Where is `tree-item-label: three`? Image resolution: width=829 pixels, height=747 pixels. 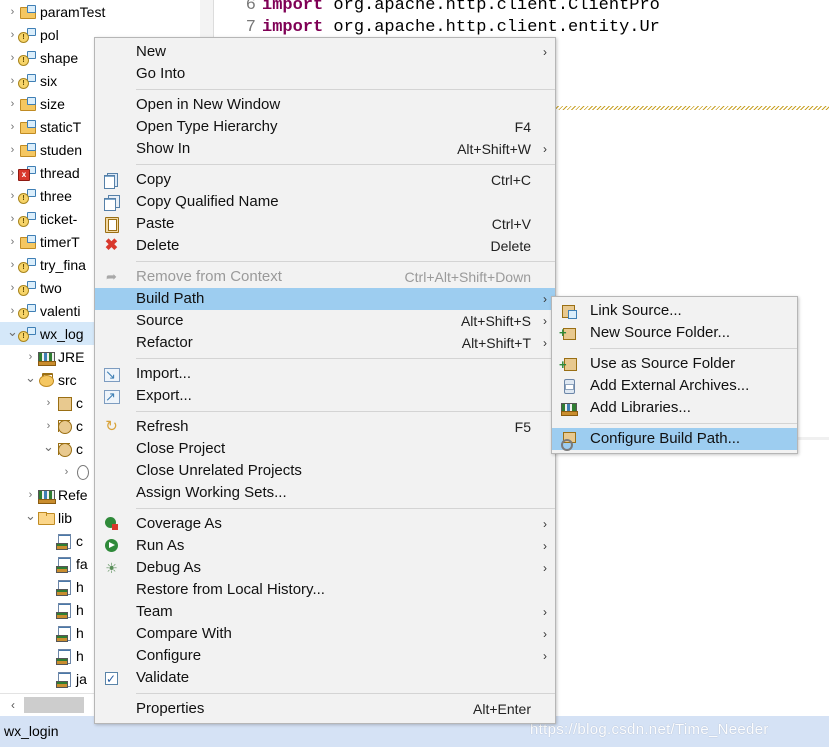
tree-item-label: three is located at coordinates (56, 195).